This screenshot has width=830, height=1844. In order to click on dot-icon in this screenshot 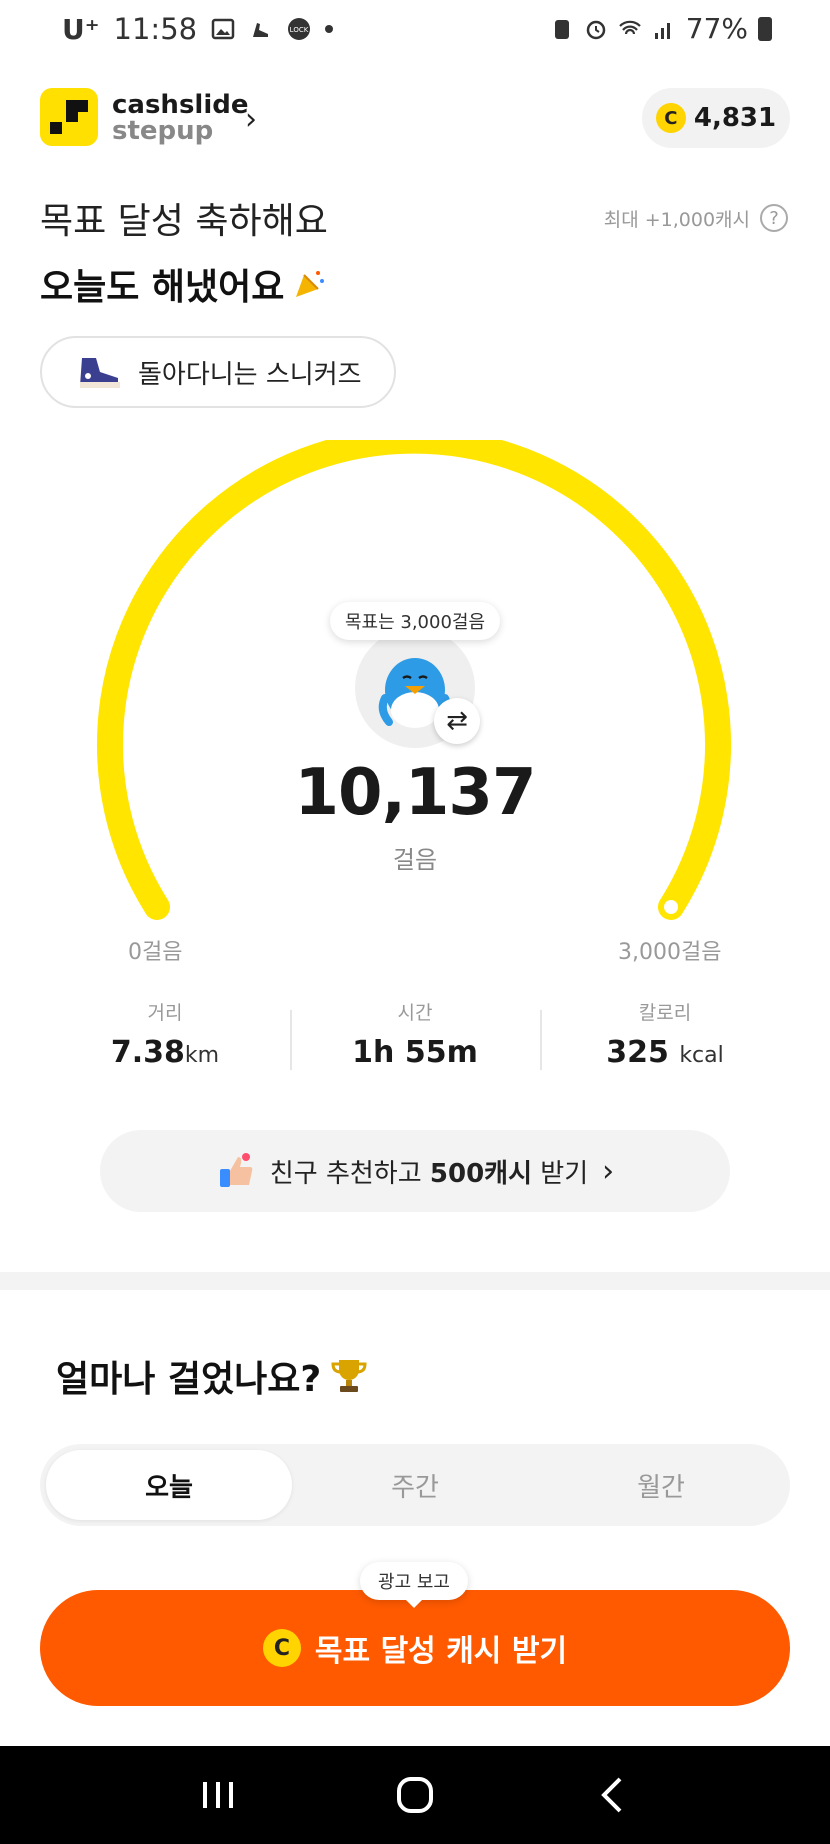, I will do `click(329, 29)`.